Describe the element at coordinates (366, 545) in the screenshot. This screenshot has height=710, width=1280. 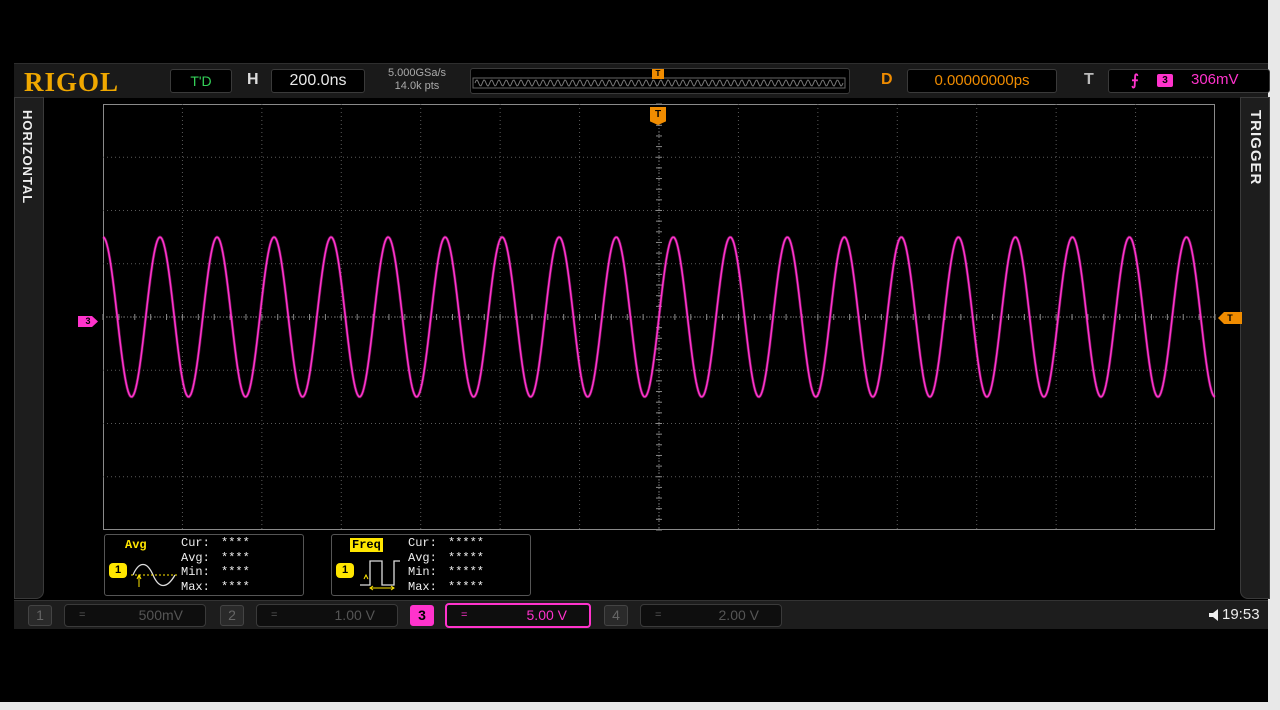
I see `measurement-name: Freq` at that location.